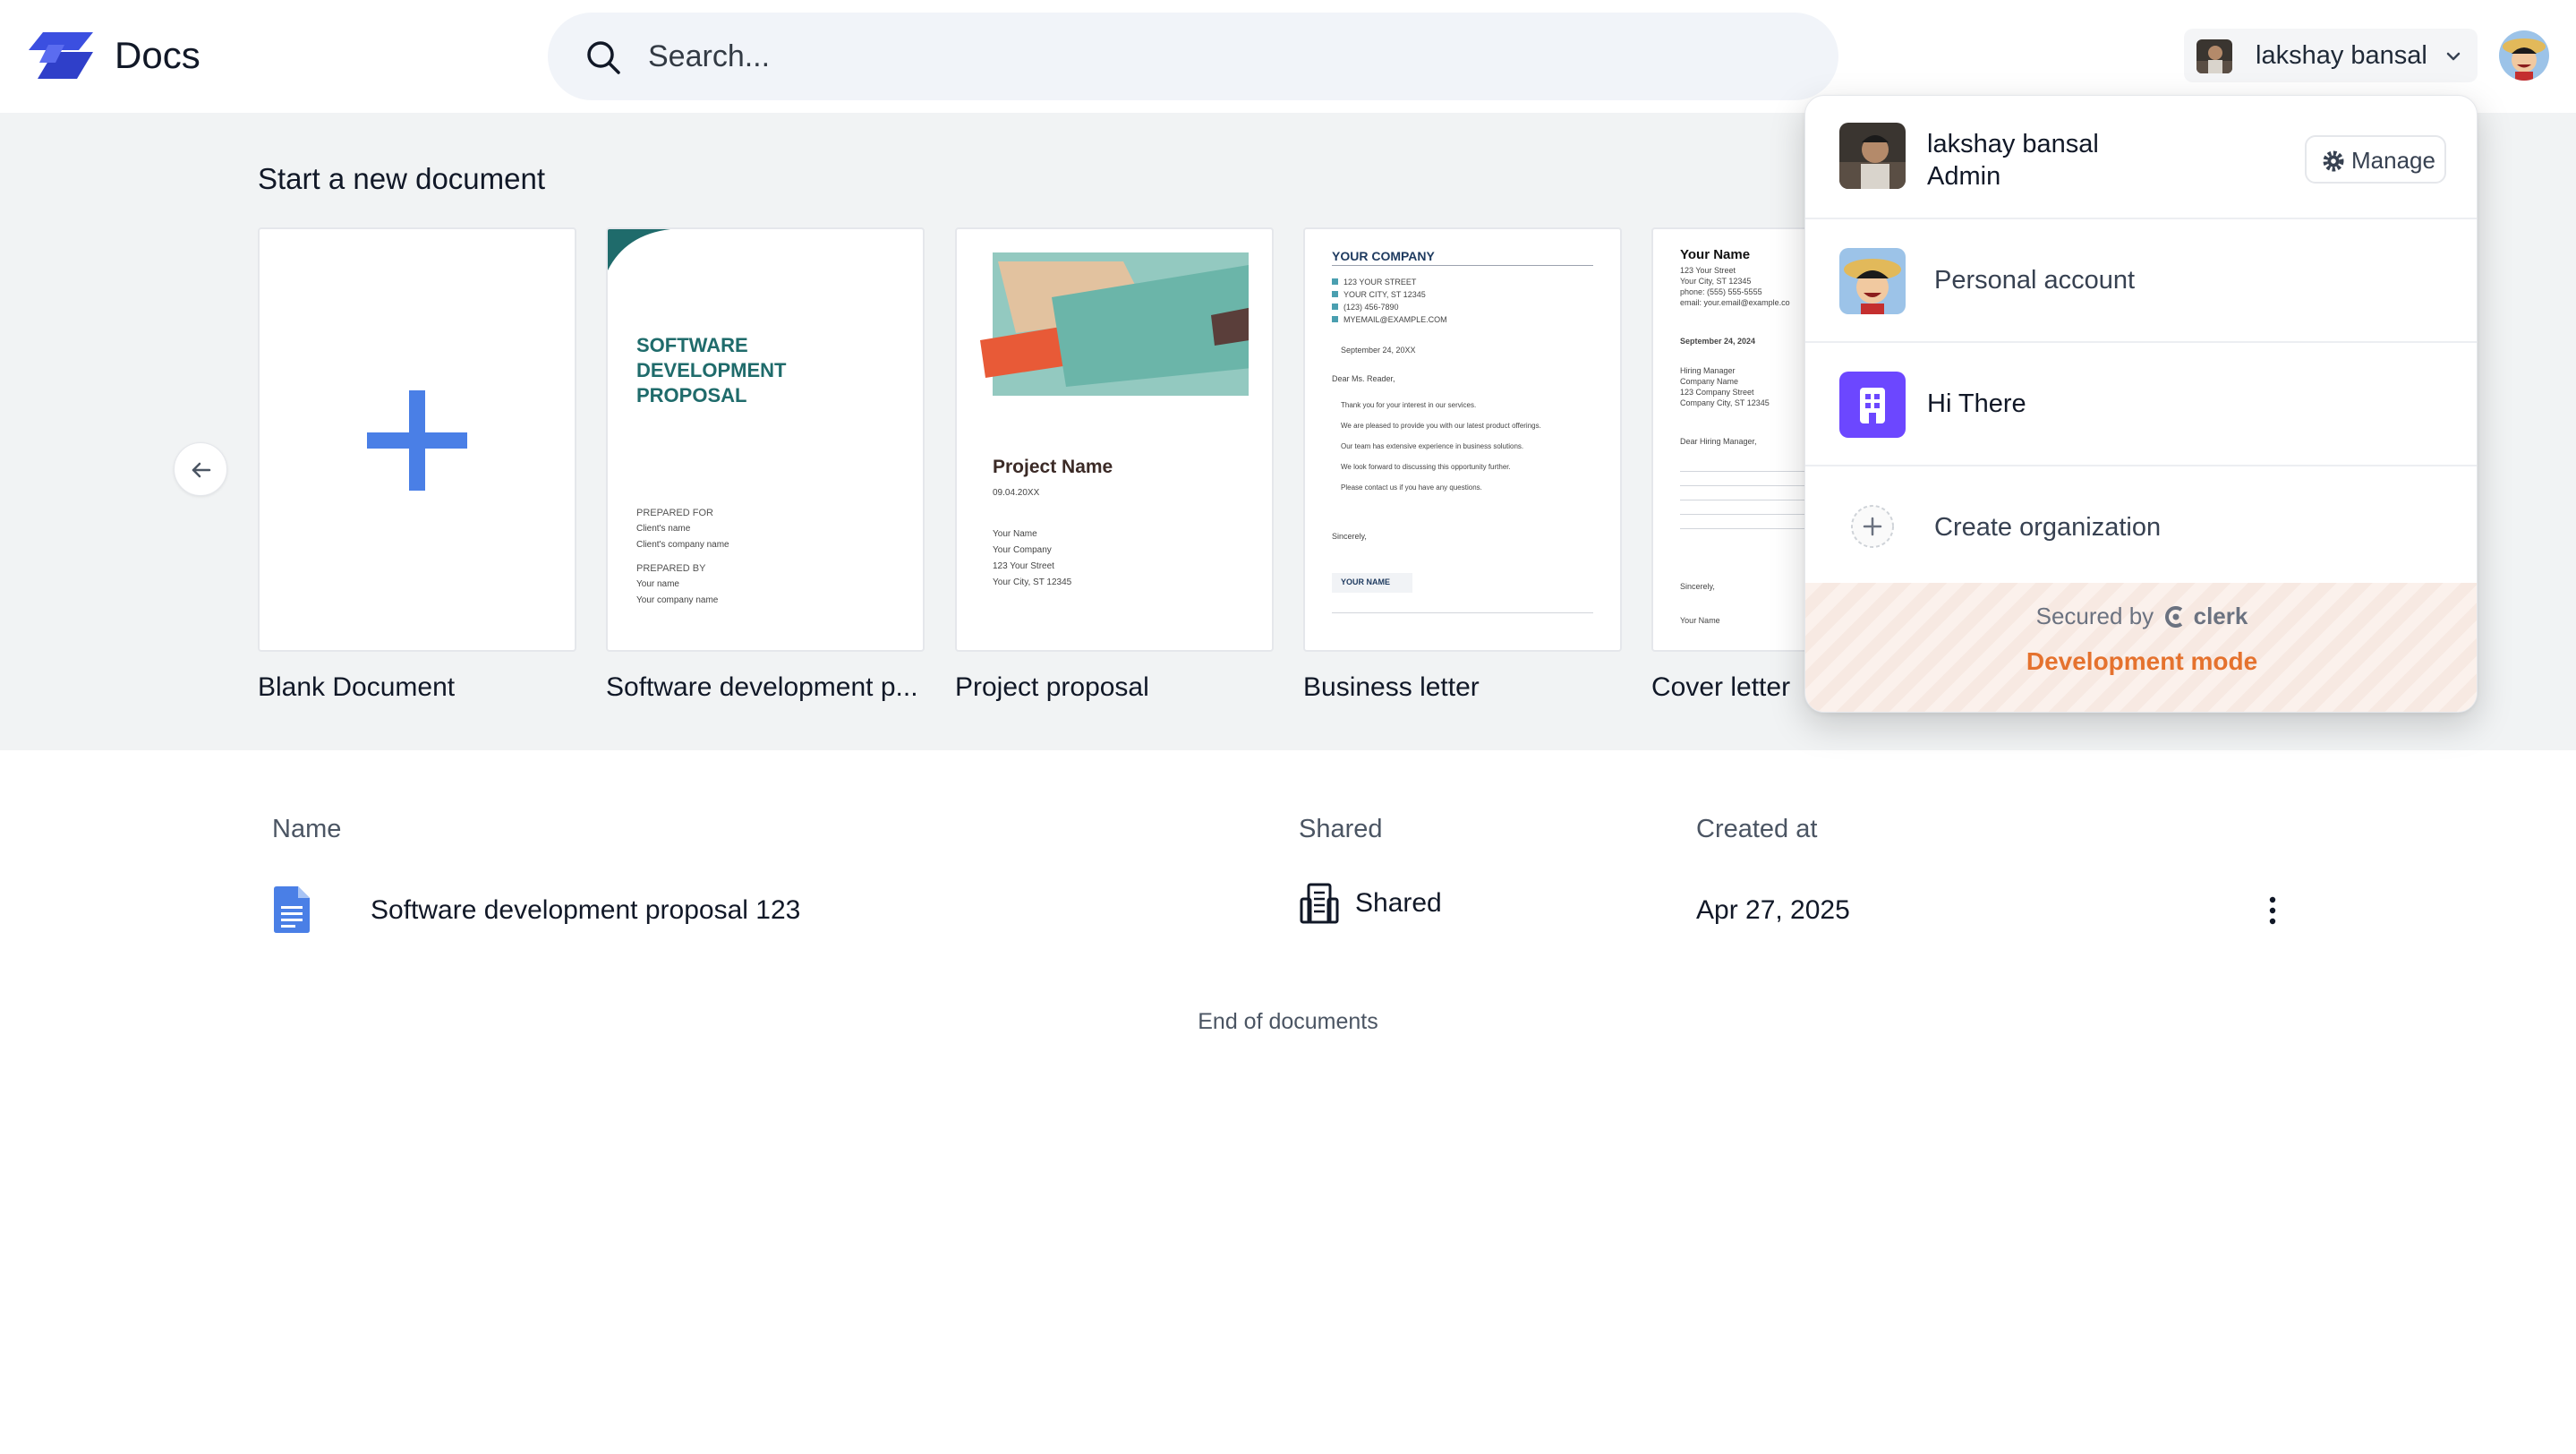 This screenshot has height=1454, width=2576. I want to click on user-avatar, so click(2524, 55).